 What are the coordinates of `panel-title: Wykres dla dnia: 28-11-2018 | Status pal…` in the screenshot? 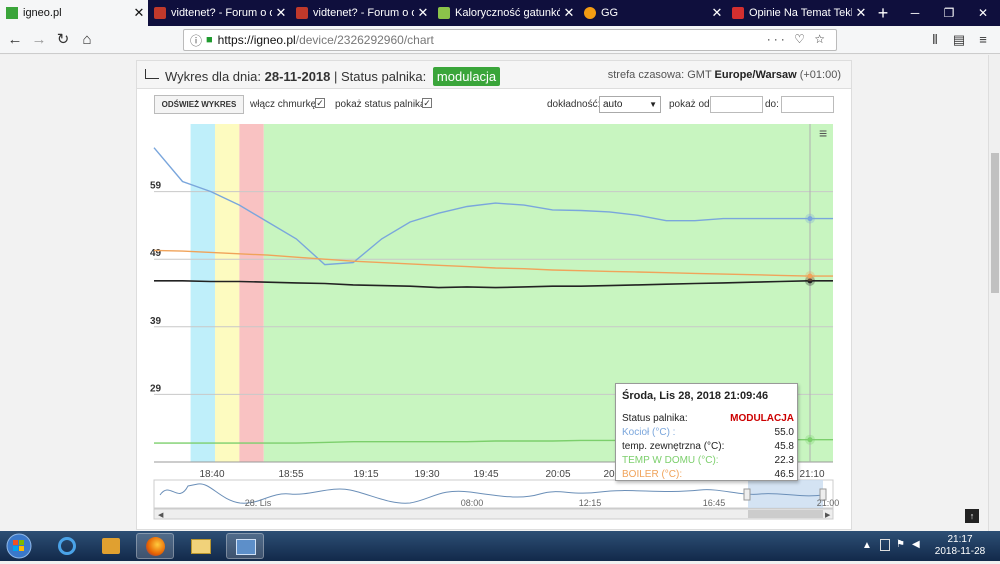 It's located at (333, 76).